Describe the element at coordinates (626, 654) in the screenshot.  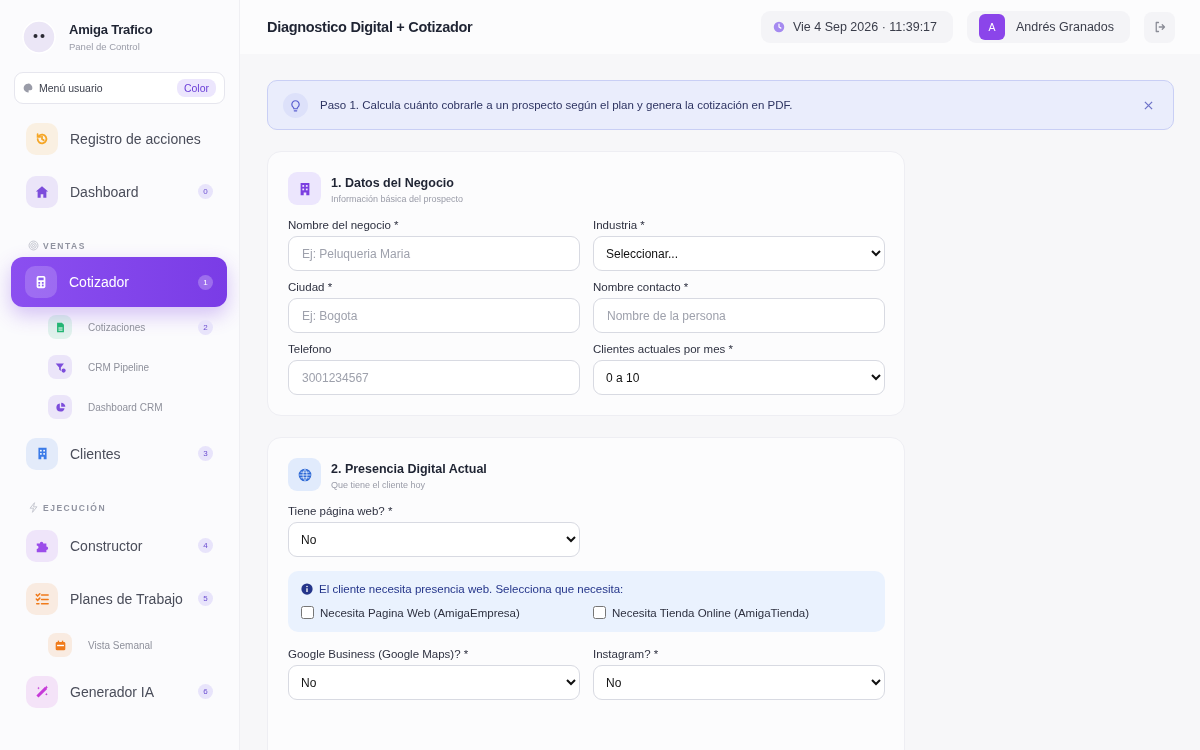
I see `field-label: Instagram? *` at that location.